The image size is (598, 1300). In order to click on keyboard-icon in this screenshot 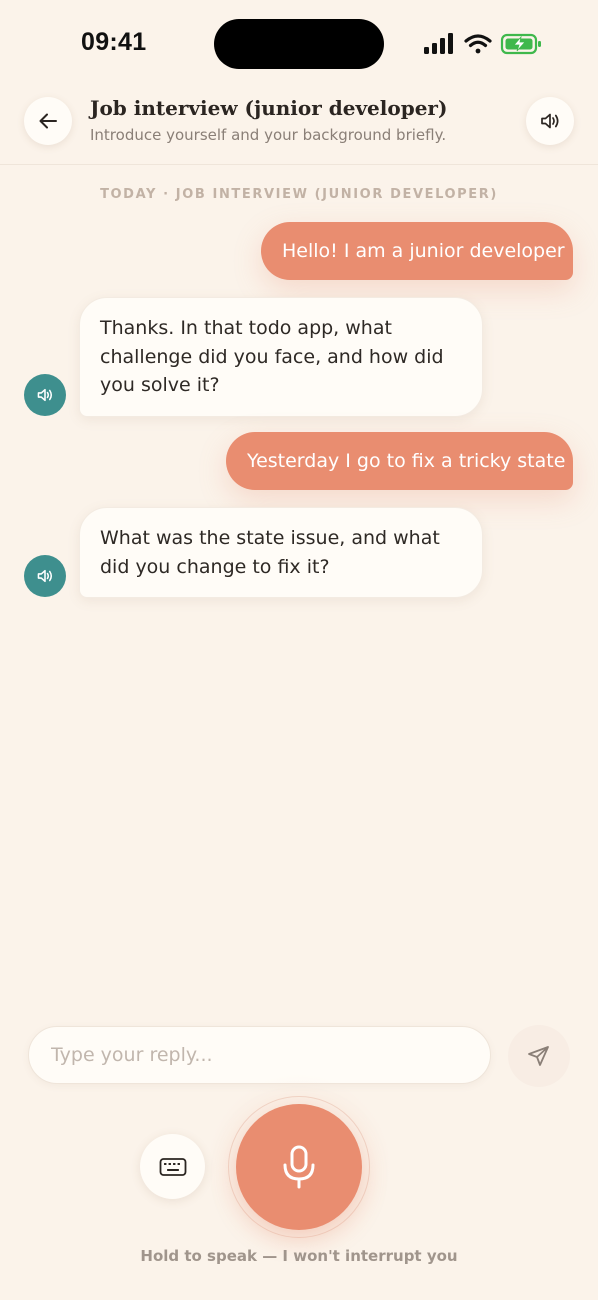, I will do `click(172, 1166)`.